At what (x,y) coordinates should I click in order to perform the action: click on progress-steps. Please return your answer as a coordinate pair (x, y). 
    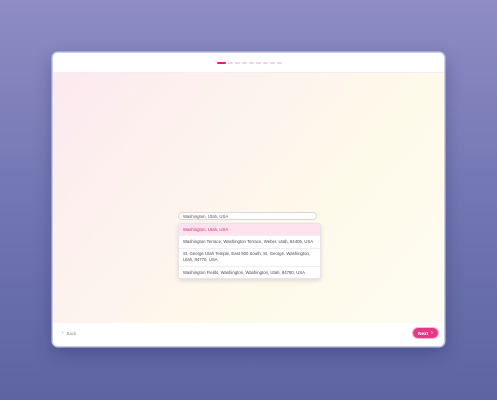
    Looking at the image, I should click on (249, 63).